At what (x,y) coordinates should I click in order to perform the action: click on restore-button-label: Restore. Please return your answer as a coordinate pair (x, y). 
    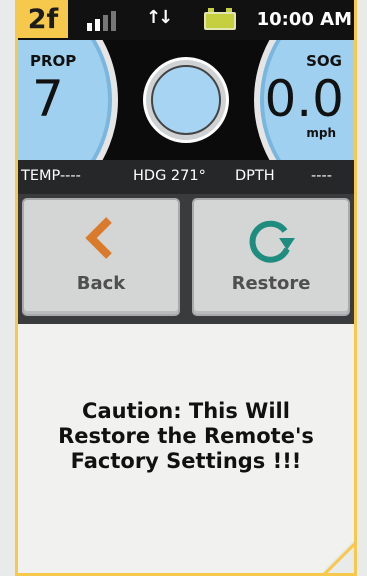
    Looking at the image, I should click on (271, 283).